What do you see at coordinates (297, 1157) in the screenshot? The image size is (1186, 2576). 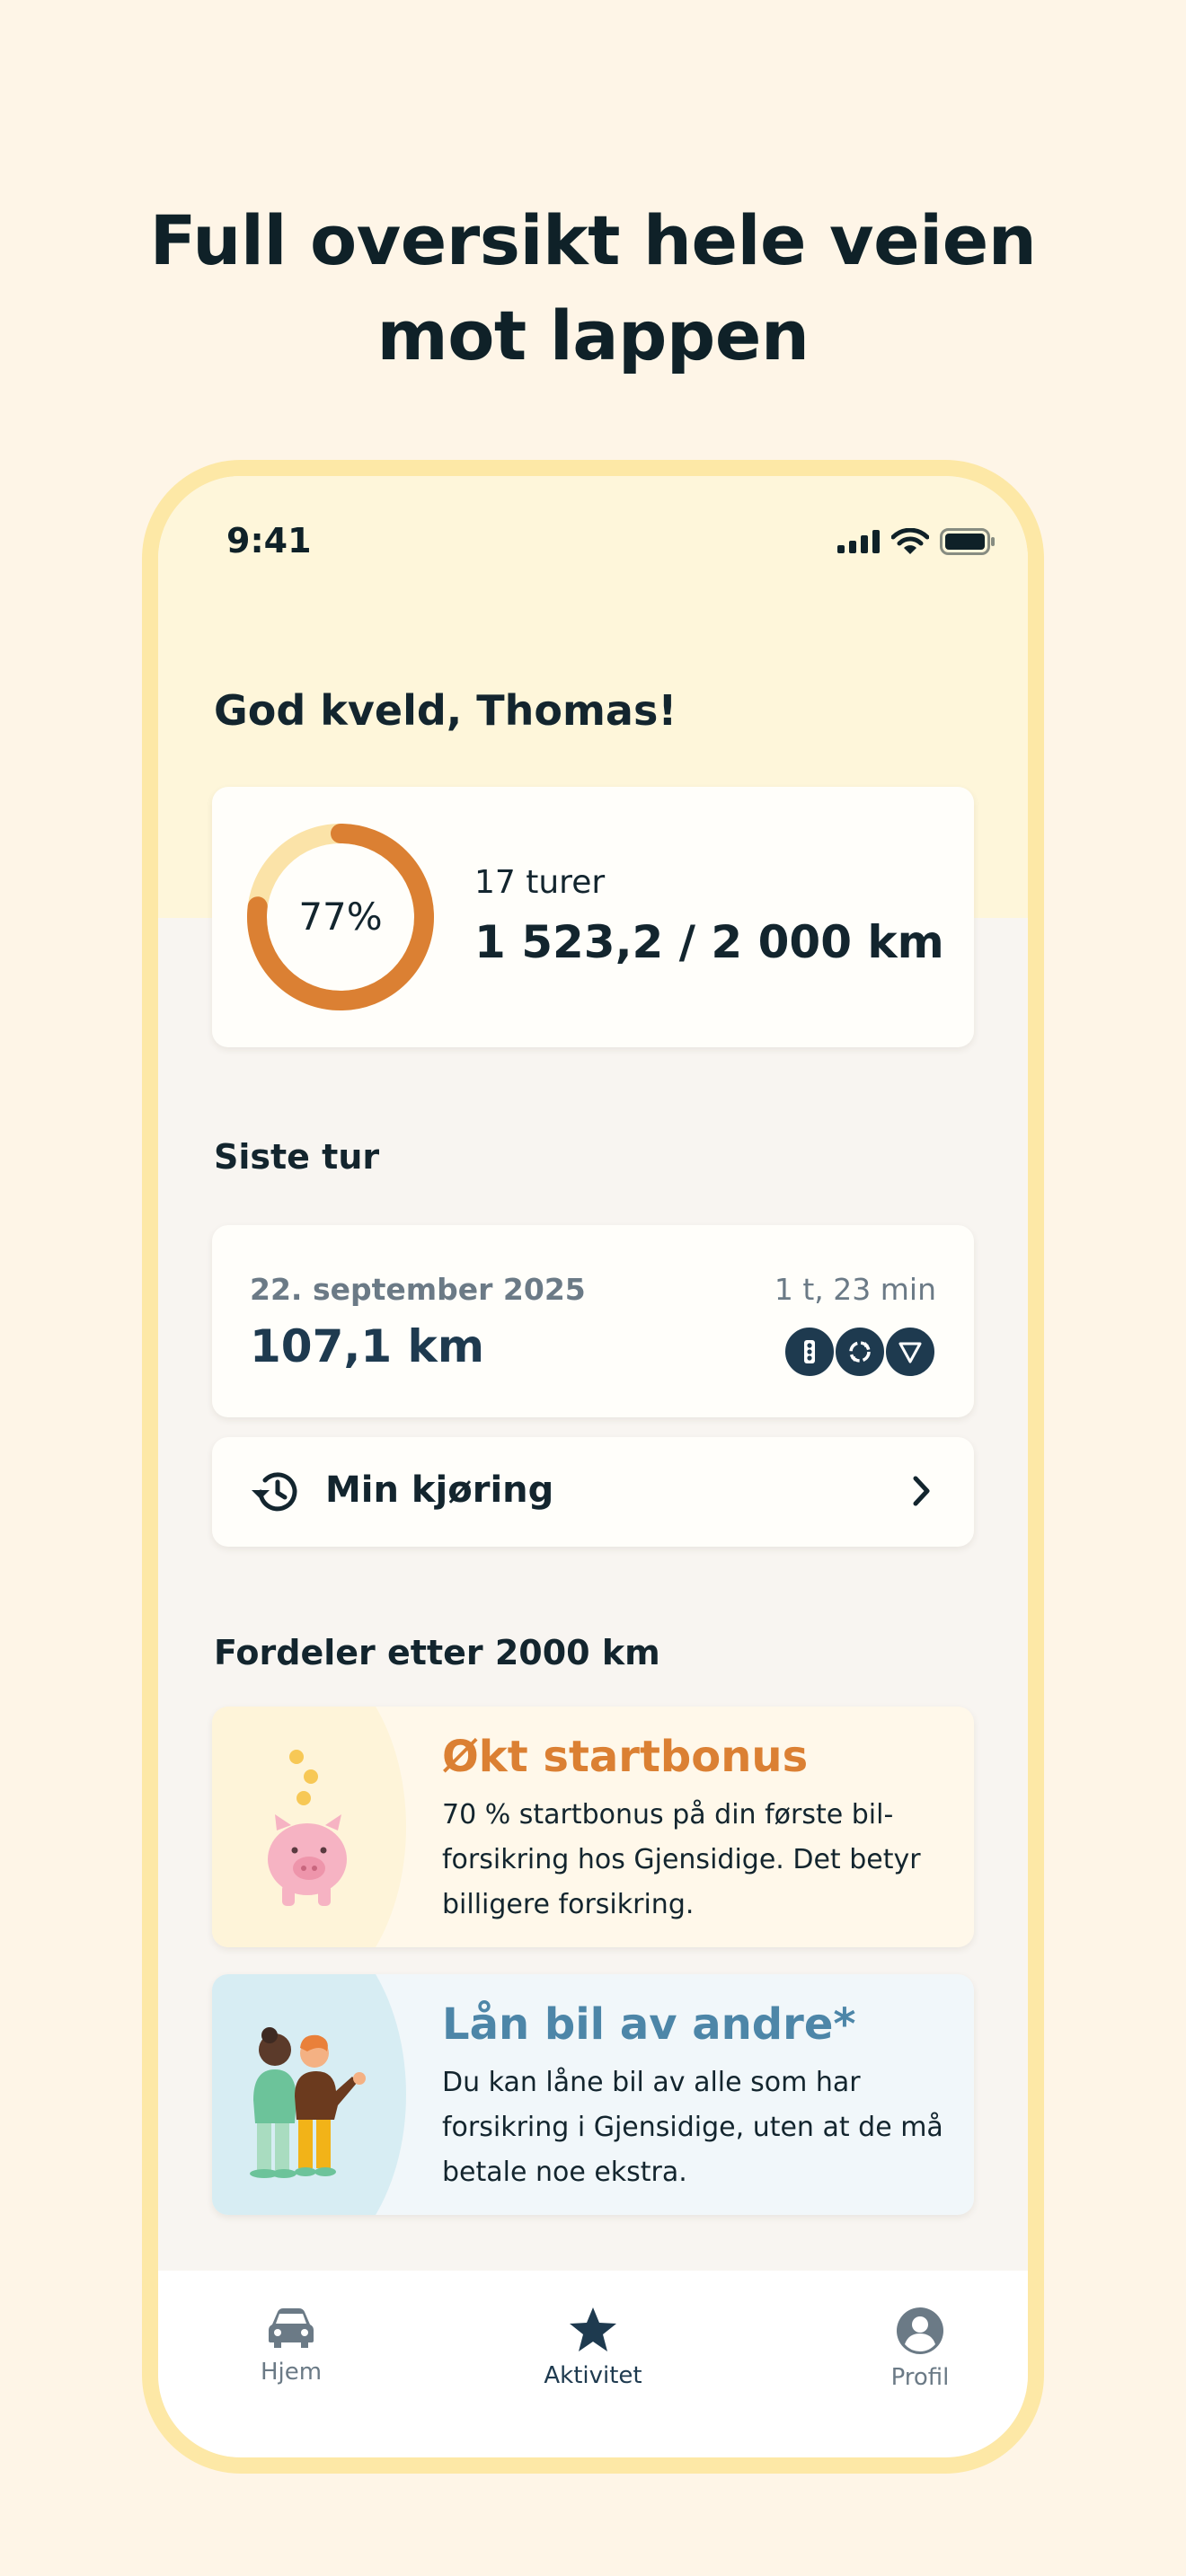 I see `last-trip-title: Siste tur` at bounding box center [297, 1157].